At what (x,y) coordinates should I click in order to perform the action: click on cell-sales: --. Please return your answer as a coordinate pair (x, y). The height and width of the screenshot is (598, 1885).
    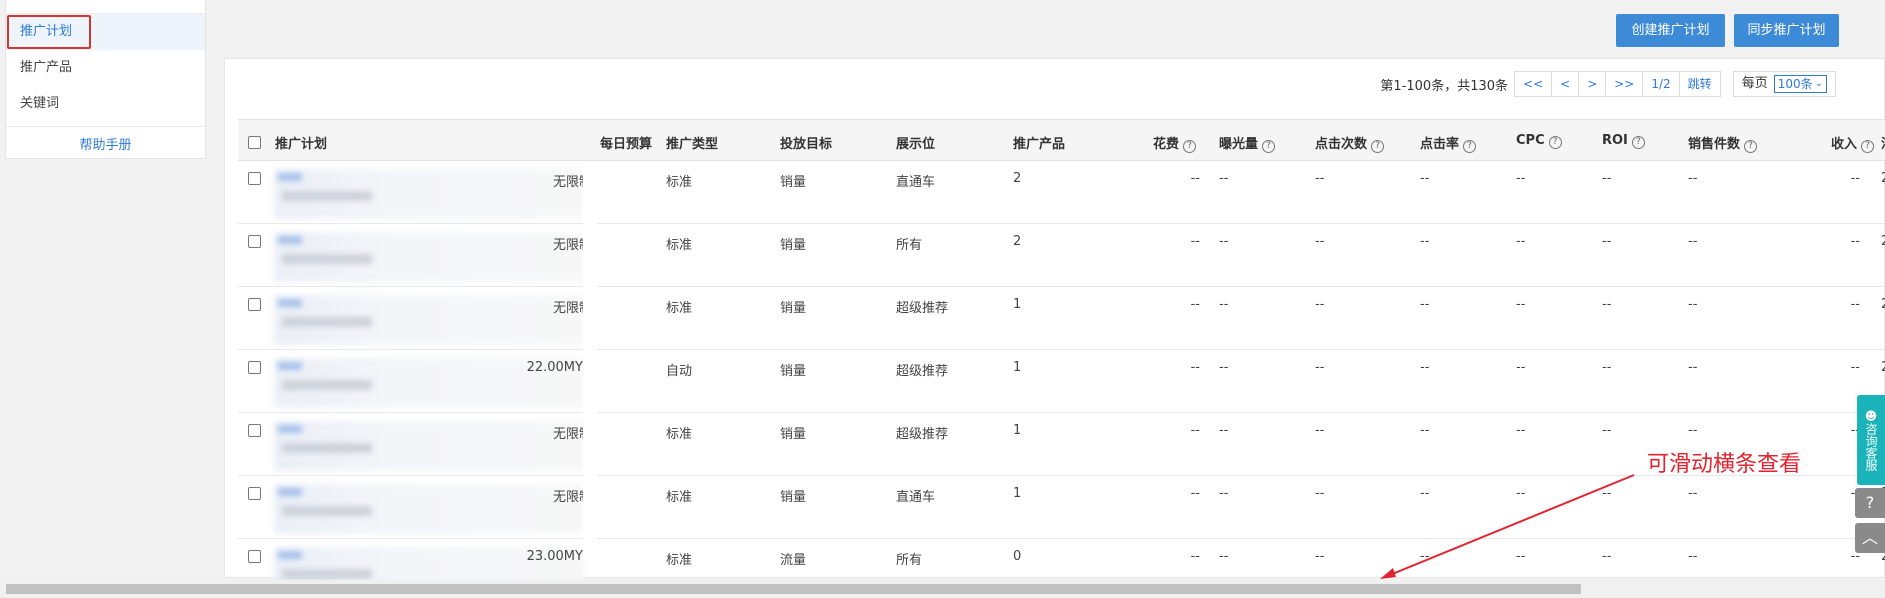
    Looking at the image, I should click on (1693, 367).